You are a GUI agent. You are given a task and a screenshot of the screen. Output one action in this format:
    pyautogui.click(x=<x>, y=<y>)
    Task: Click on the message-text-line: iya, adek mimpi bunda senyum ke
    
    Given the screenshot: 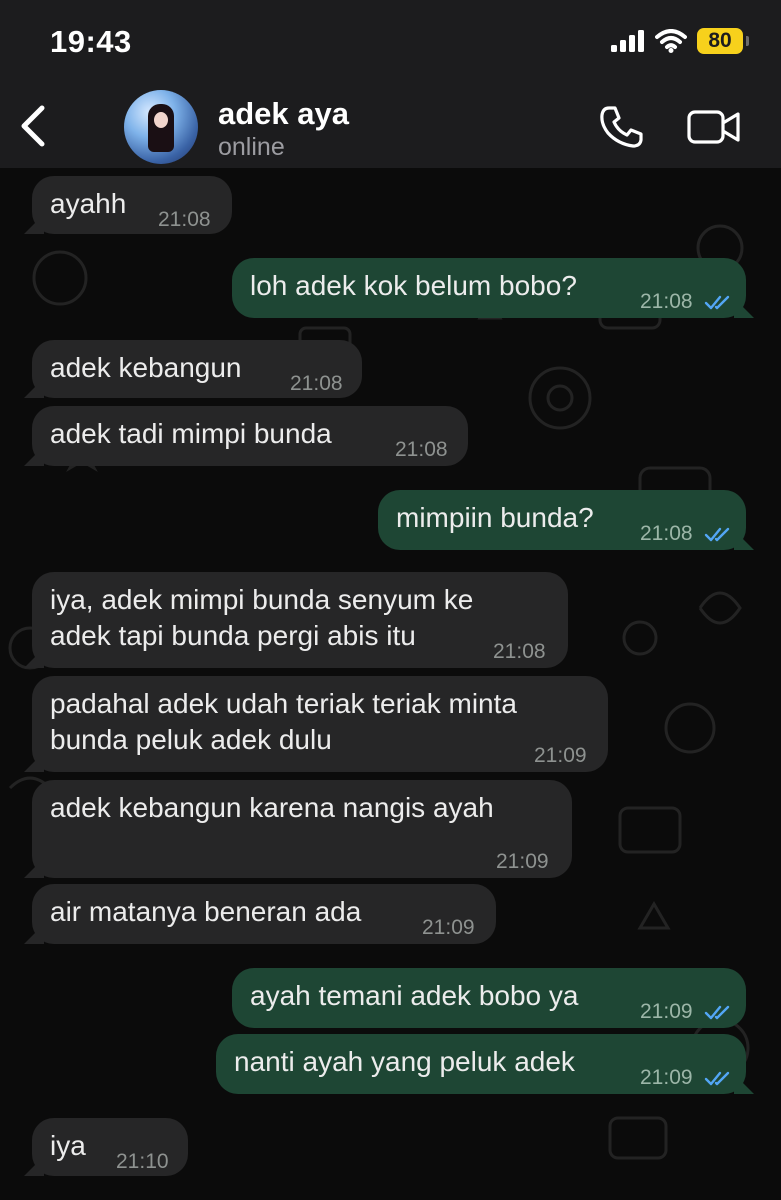 What is the action you would take?
    pyautogui.click(x=262, y=599)
    